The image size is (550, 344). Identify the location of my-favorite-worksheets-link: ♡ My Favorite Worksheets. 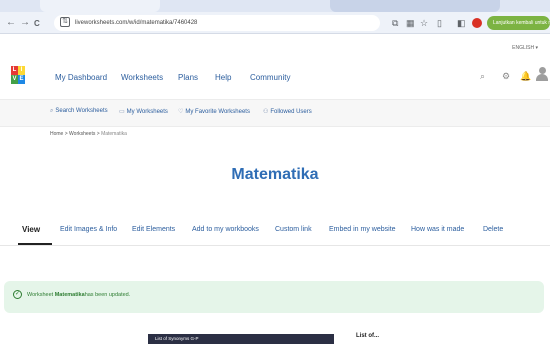
(214, 111).